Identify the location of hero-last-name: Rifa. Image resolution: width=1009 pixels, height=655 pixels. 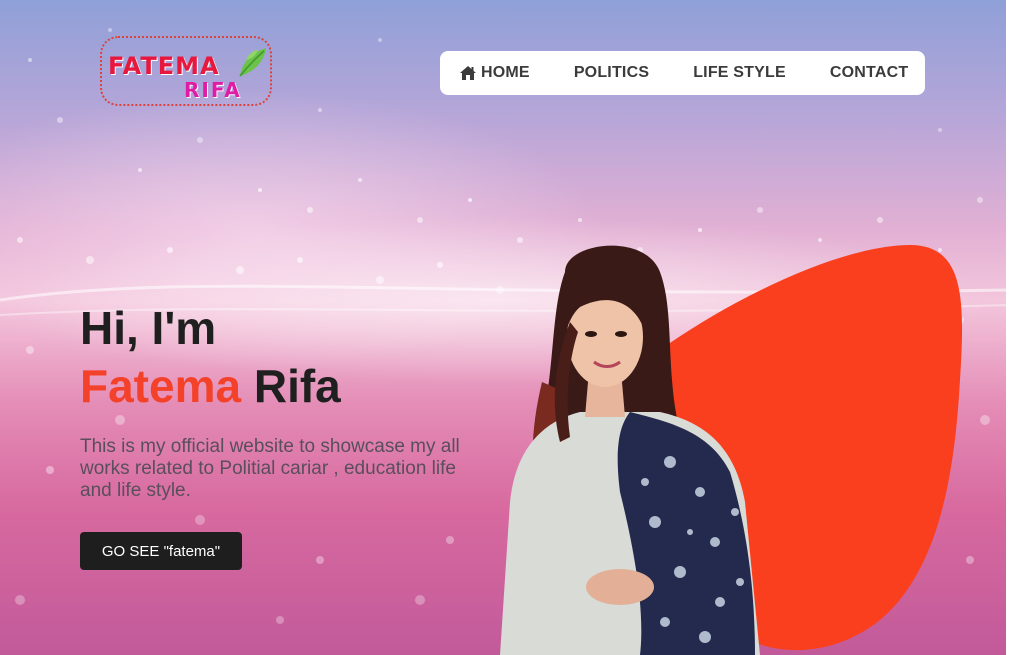
(297, 386).